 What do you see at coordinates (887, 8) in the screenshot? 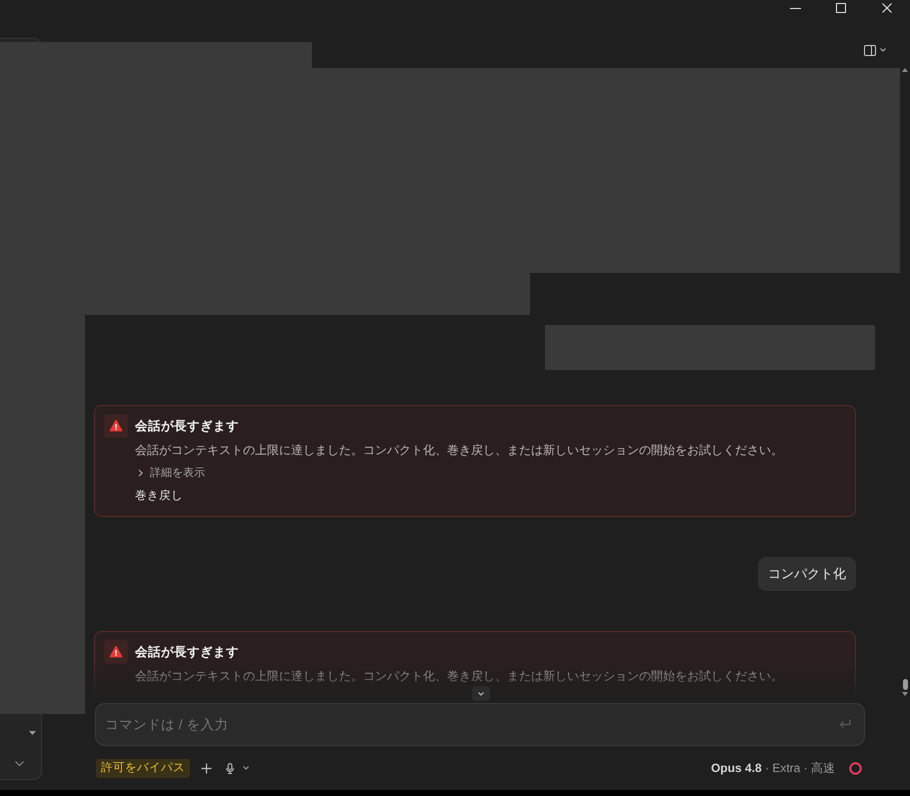
I see `close-icon` at bounding box center [887, 8].